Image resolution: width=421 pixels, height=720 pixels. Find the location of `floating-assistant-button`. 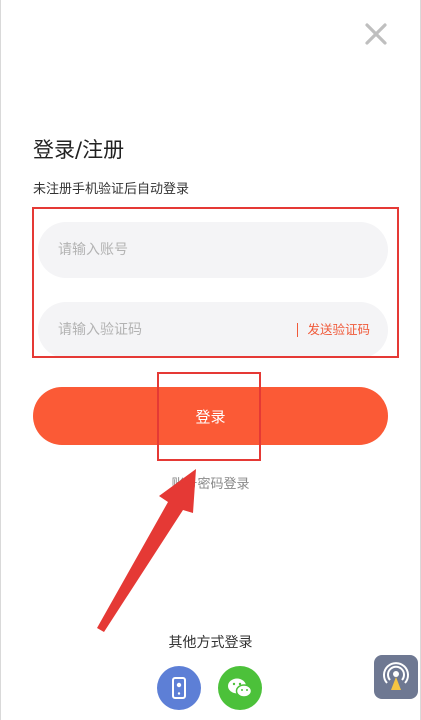

floating-assistant-button is located at coordinates (396, 677).